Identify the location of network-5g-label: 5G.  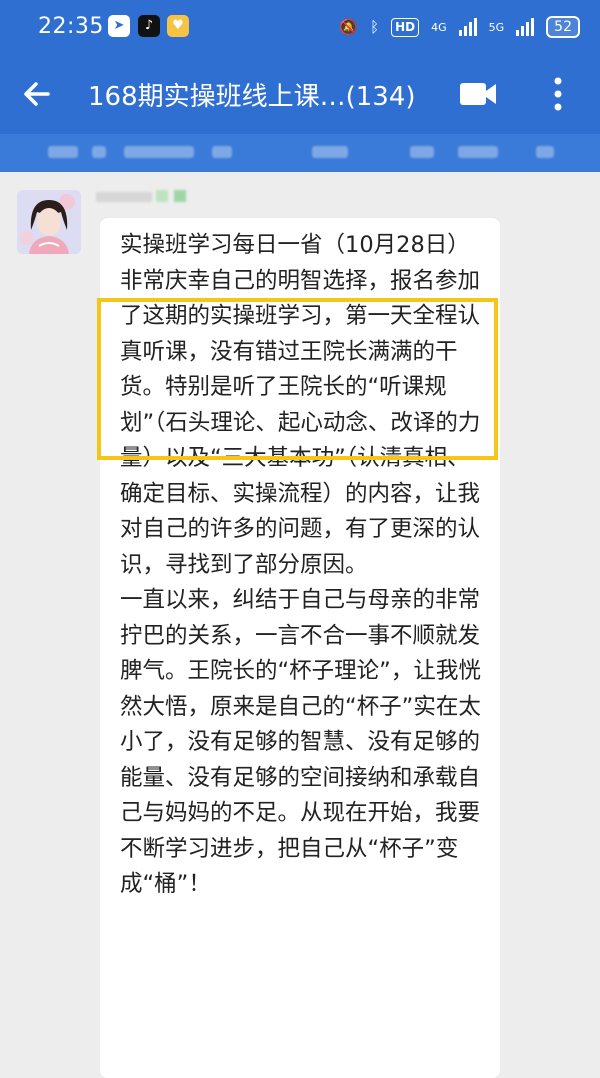
(496, 27).